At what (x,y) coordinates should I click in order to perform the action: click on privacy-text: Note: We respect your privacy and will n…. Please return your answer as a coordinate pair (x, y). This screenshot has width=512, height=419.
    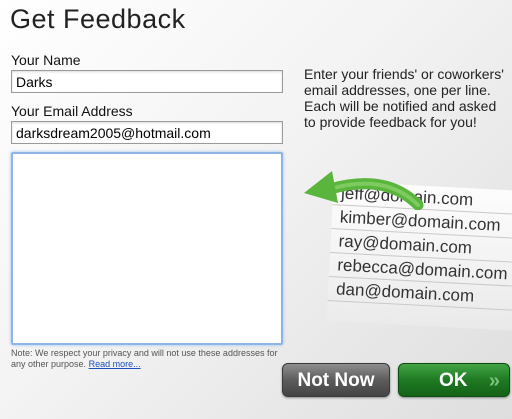
    Looking at the image, I should click on (144, 358).